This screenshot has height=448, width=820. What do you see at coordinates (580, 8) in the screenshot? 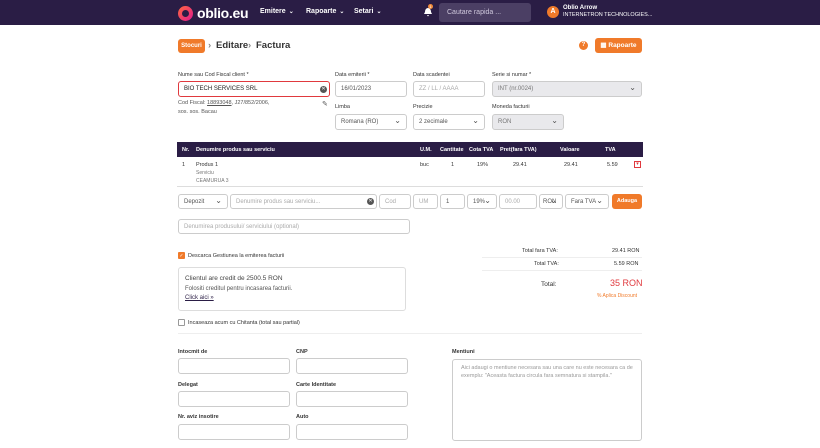
I see `user-name: Oblio Arrow` at bounding box center [580, 8].